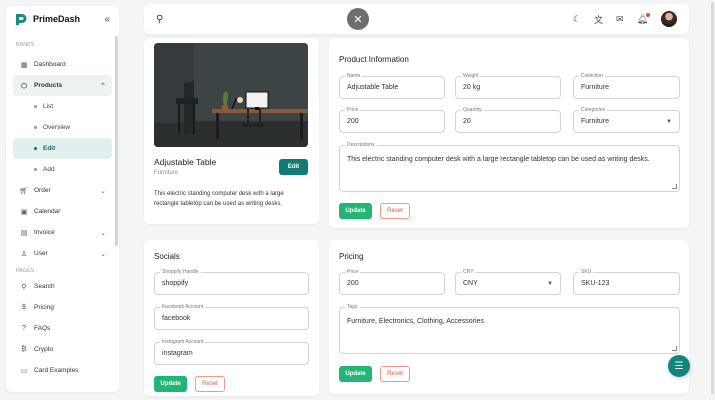 This screenshot has width=715, height=400. Describe the element at coordinates (62, 106) in the screenshot. I see `sidebar-subitem-list: List` at that location.